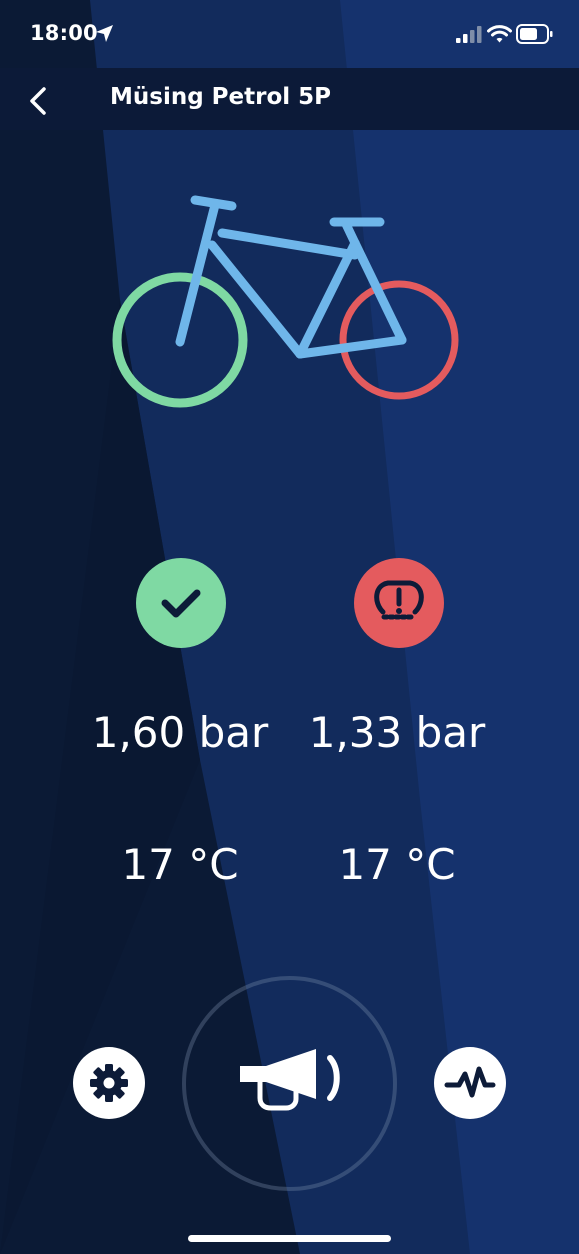 The height and width of the screenshot is (1254, 579). I want to click on chevron-left-icon, so click(38, 101).